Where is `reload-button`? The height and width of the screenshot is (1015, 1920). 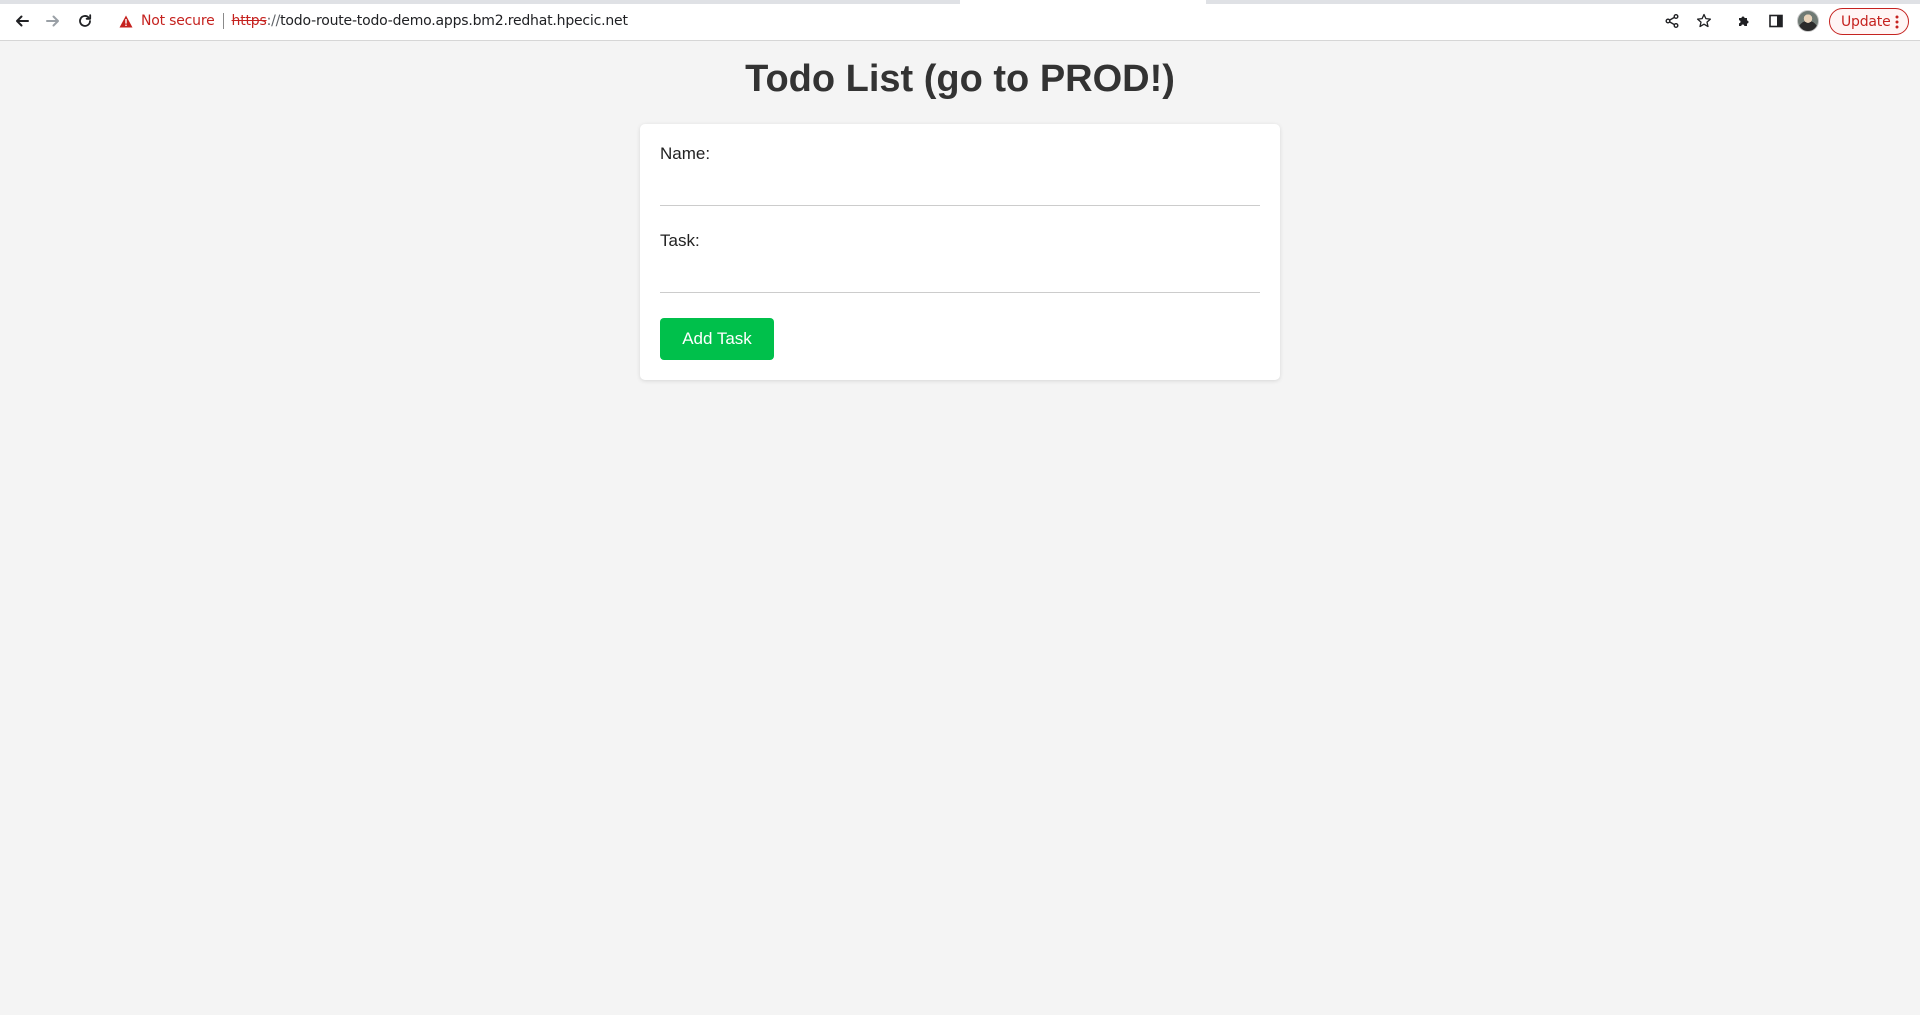
reload-button is located at coordinates (85, 21).